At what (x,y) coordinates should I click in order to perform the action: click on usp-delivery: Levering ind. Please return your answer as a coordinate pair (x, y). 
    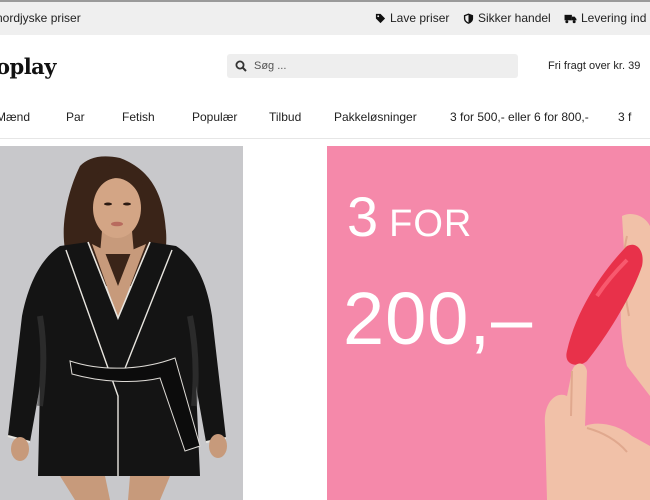
    Looking at the image, I should click on (605, 18).